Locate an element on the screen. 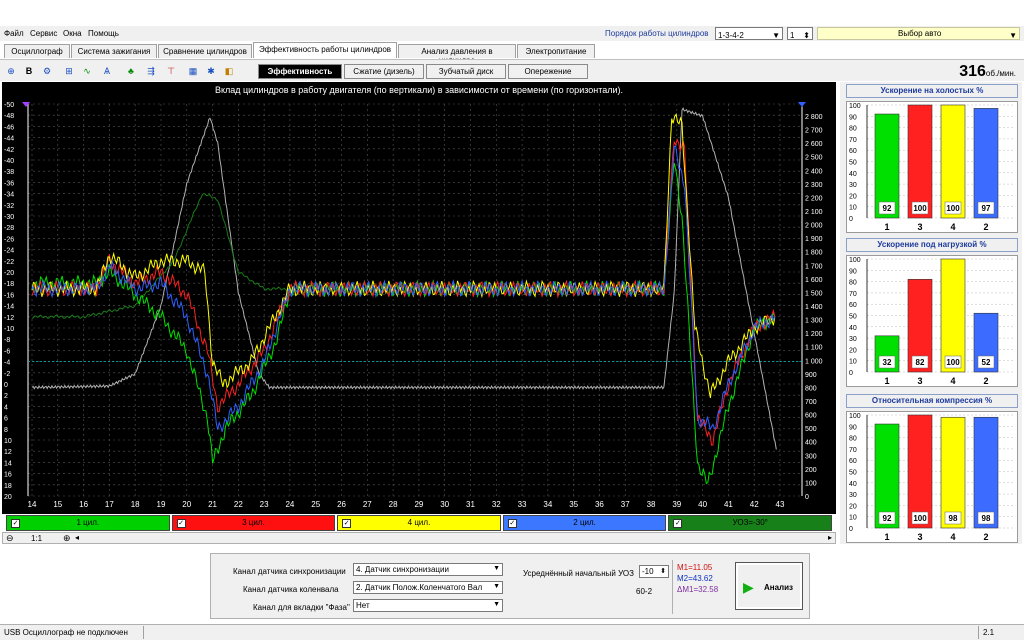 The image size is (1024, 640). y-right-tick-label: 900 is located at coordinates (811, 375).